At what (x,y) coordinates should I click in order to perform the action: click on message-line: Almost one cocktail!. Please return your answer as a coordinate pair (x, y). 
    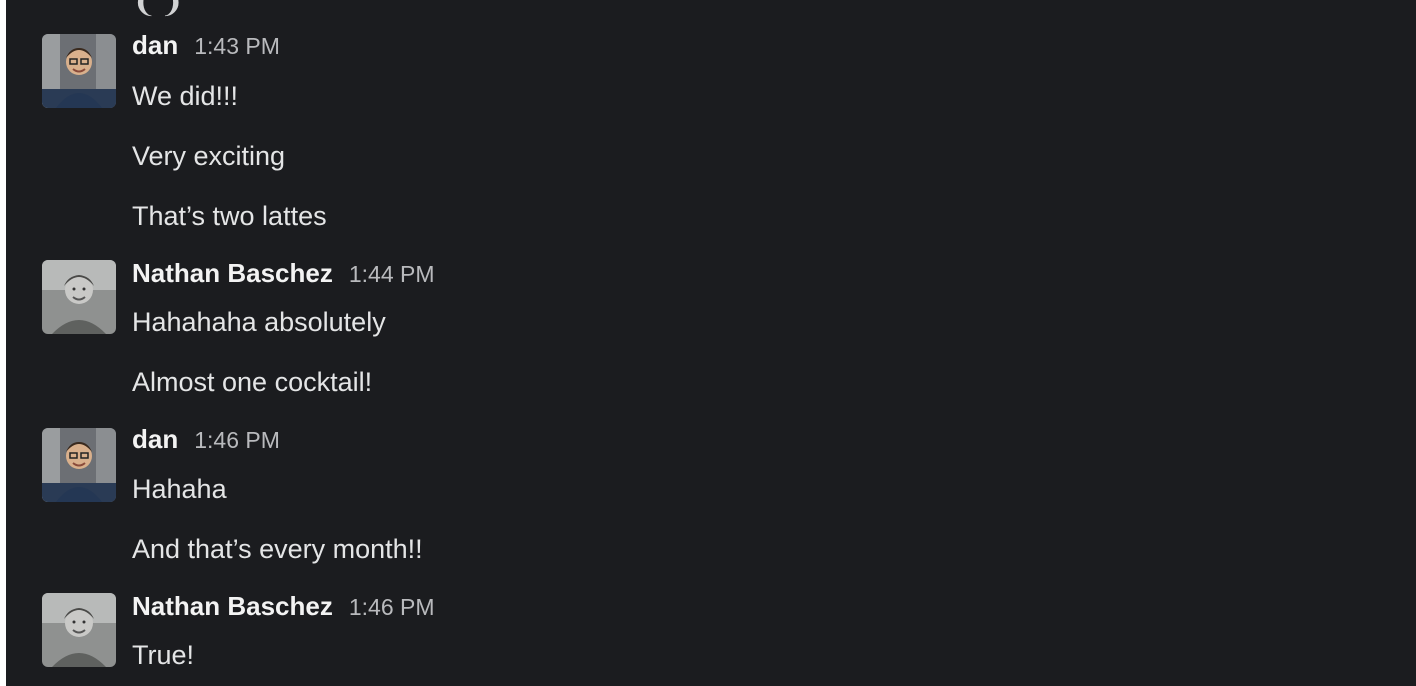
    Looking at the image, I should click on (252, 382).